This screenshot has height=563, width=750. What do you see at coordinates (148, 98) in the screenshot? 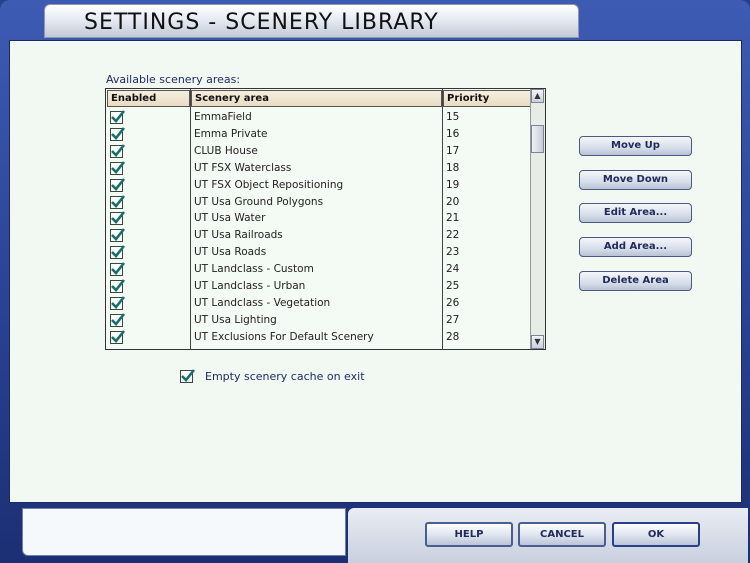
I see `header-enabled: Enabled` at bounding box center [148, 98].